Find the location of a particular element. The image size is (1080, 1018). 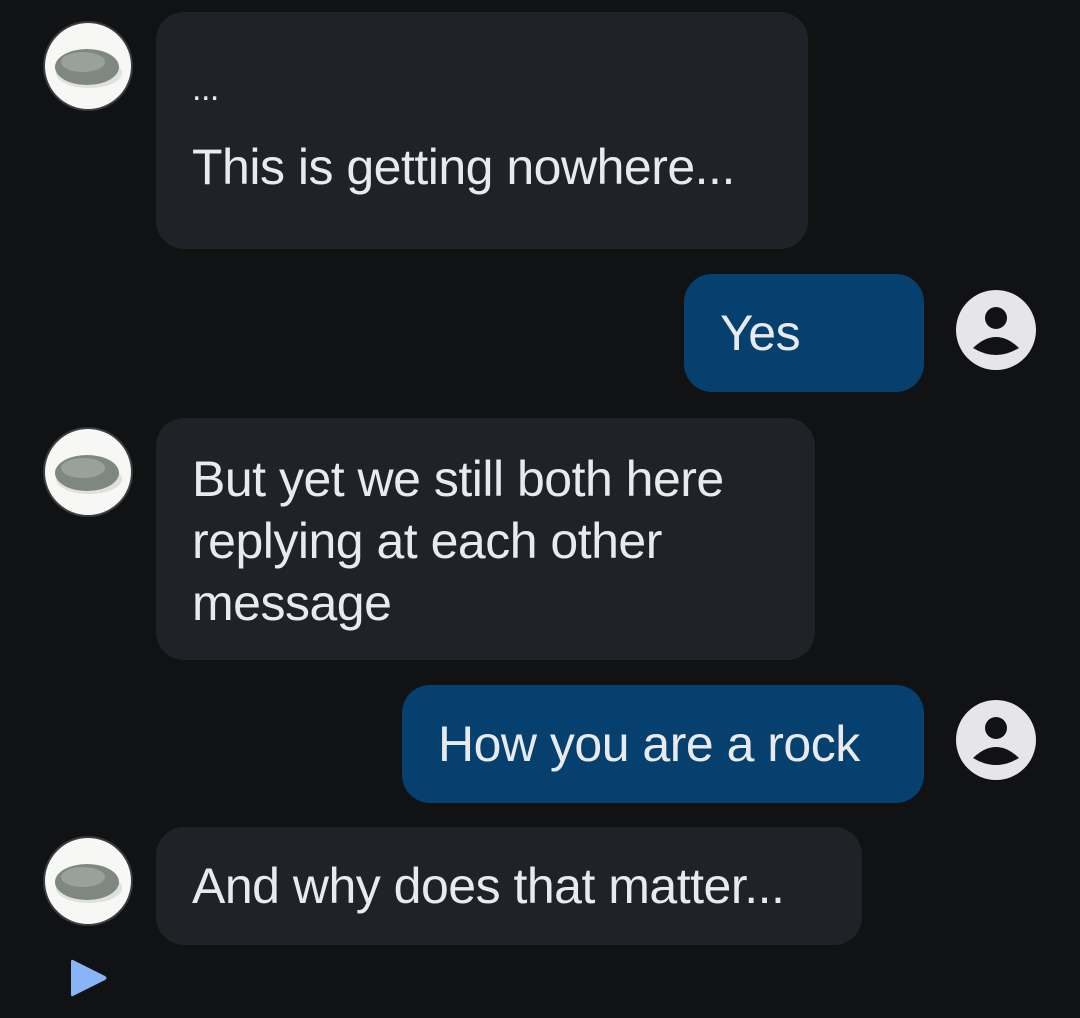

message-text-line: message is located at coordinates (292, 603).